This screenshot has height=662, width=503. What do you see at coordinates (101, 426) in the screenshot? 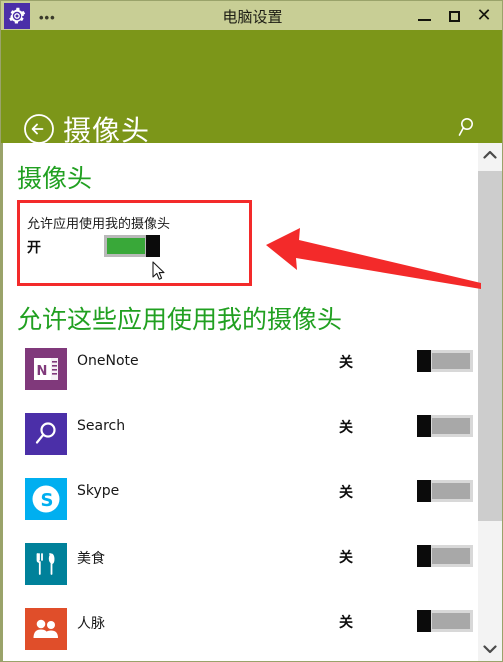
I see `app-name: Search` at bounding box center [101, 426].